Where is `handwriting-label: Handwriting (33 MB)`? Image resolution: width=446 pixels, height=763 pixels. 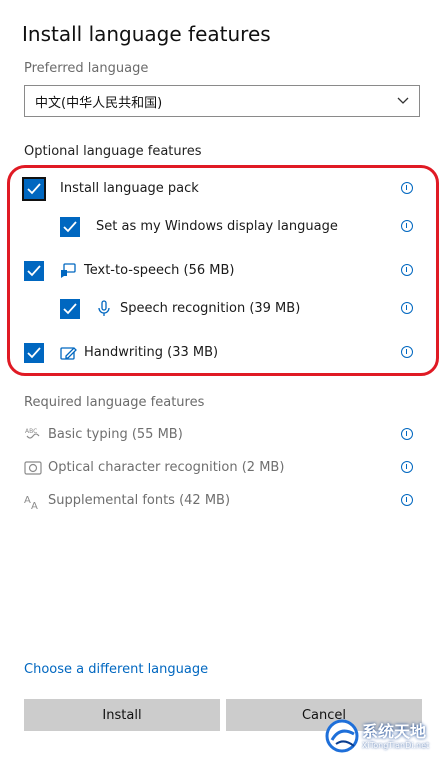
handwriting-label: Handwriting (33 MB) is located at coordinates (151, 352).